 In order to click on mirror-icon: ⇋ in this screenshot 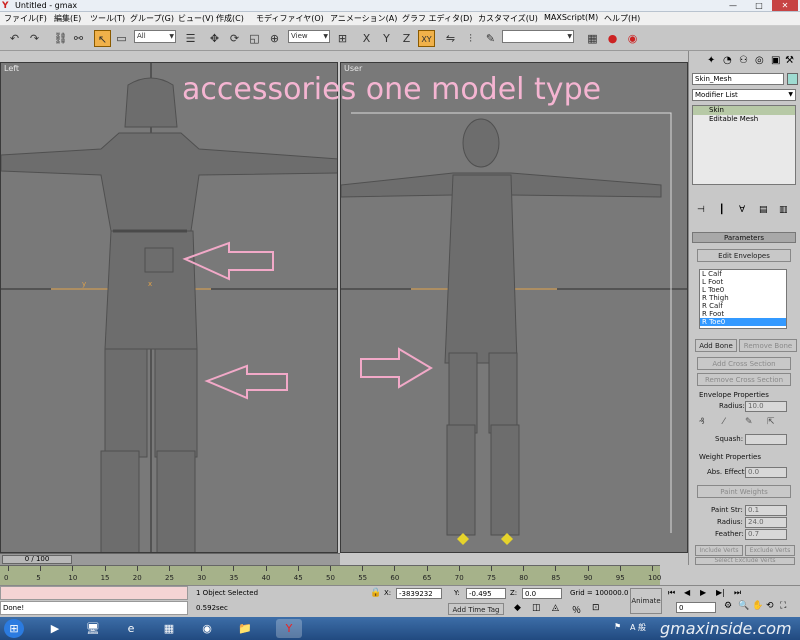, I will do `click(450, 38)`.